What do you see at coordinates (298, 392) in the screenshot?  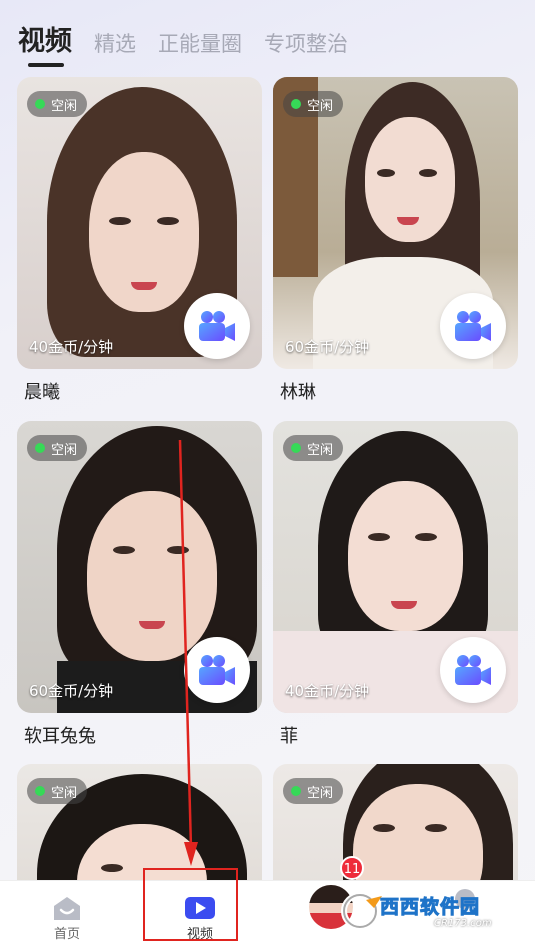 I see `host-name: 林琳` at bounding box center [298, 392].